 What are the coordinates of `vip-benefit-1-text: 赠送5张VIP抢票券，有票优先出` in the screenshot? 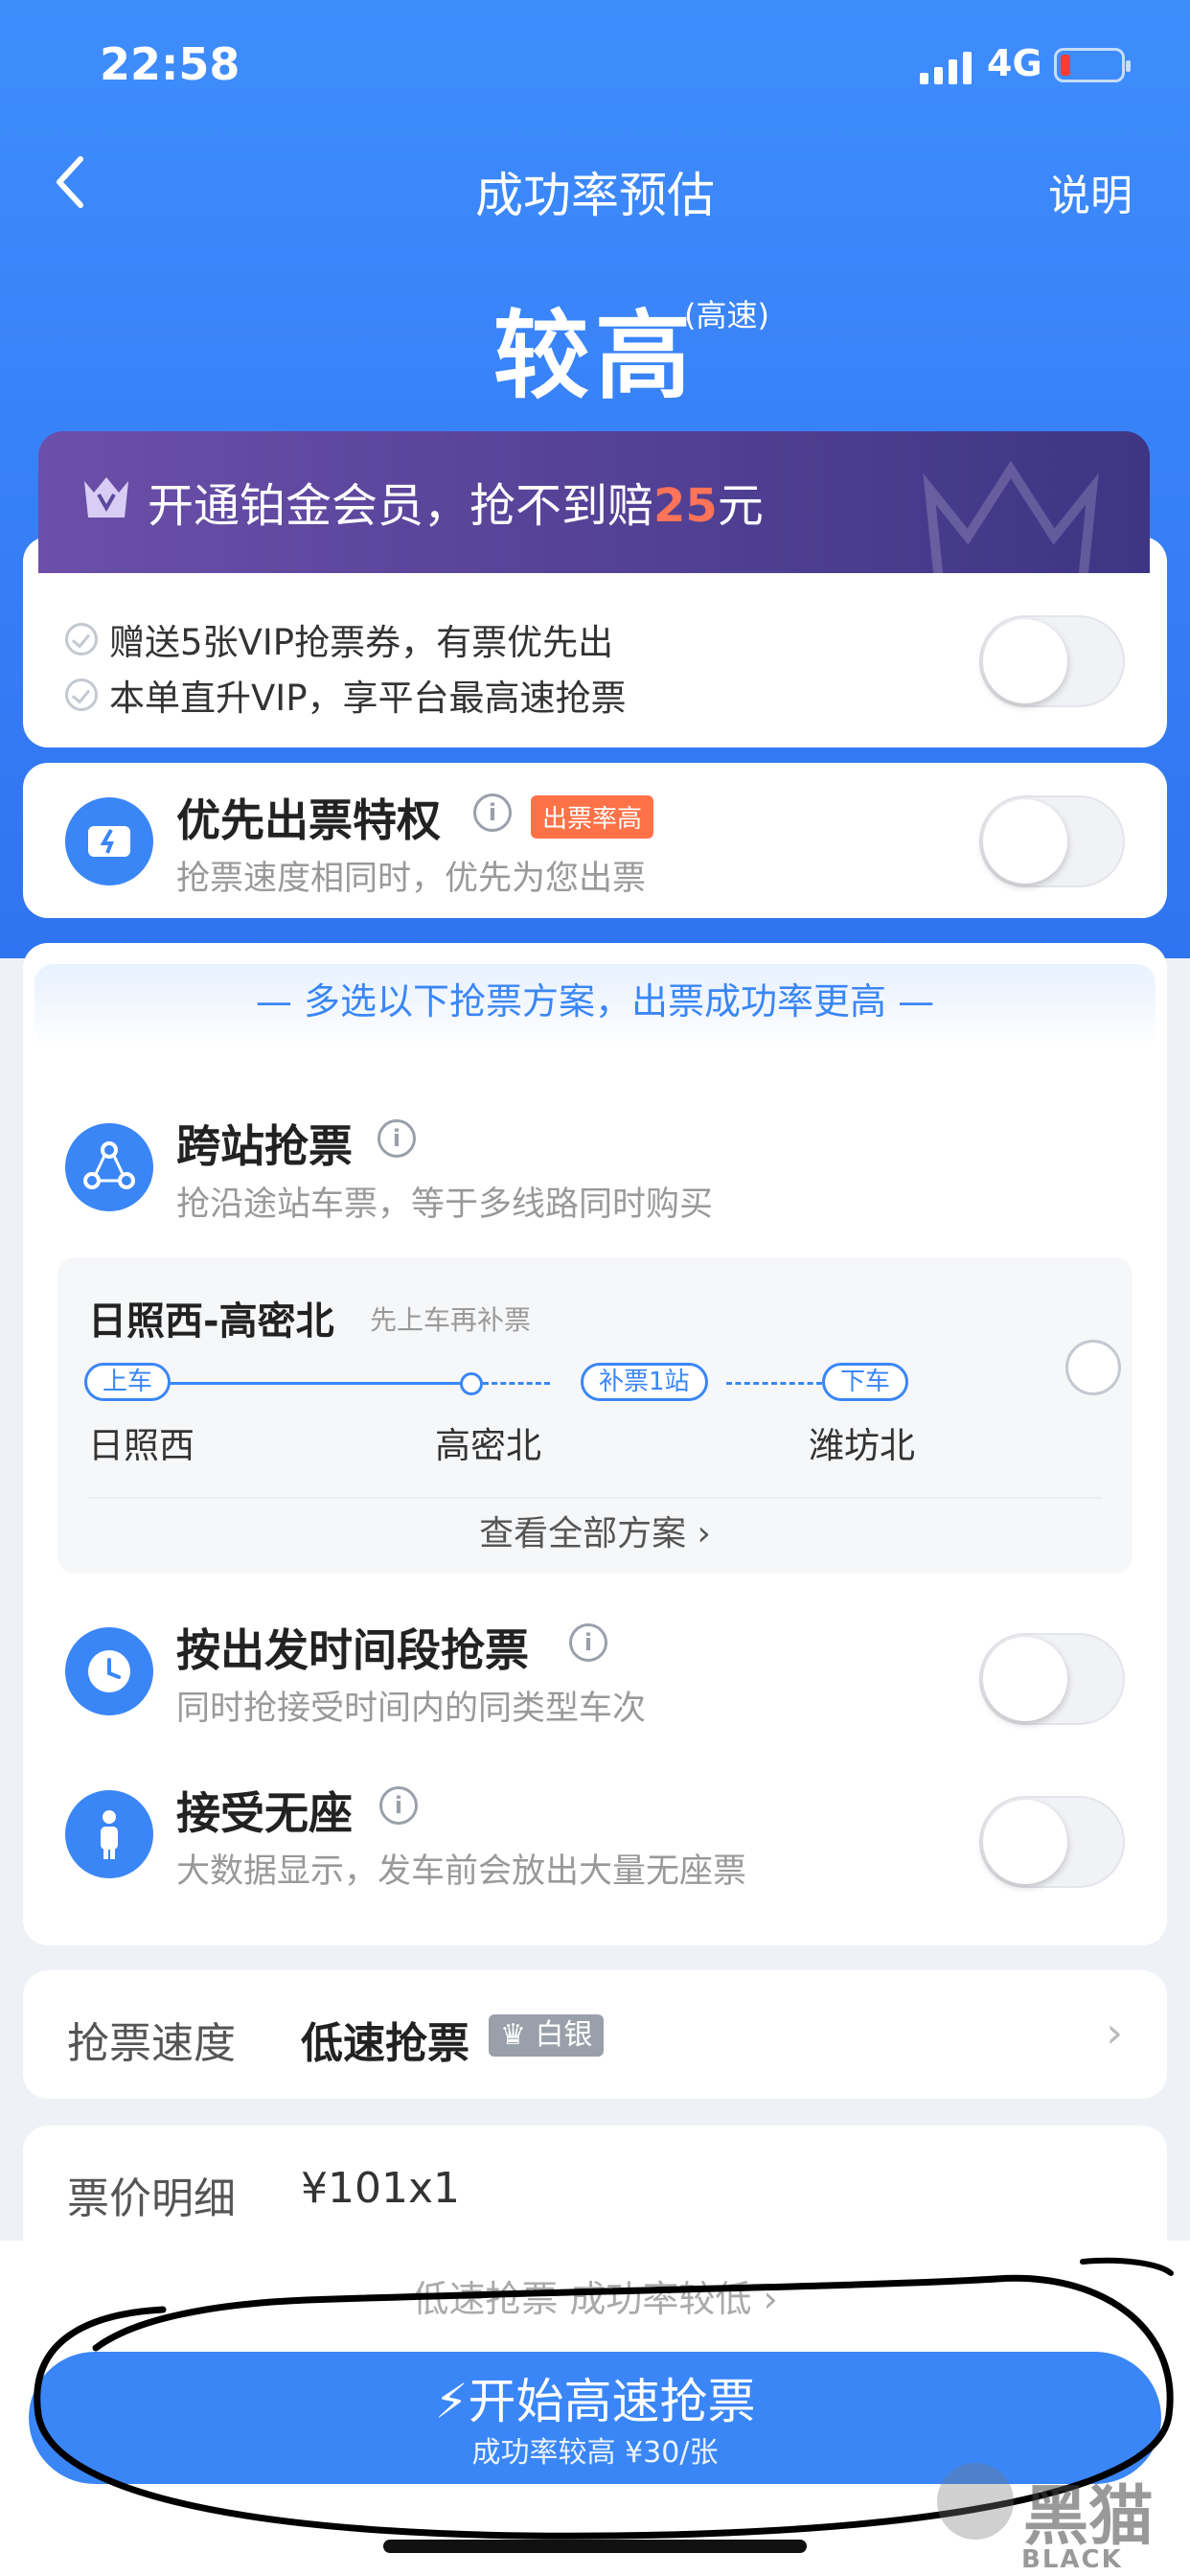 It's located at (362, 642).